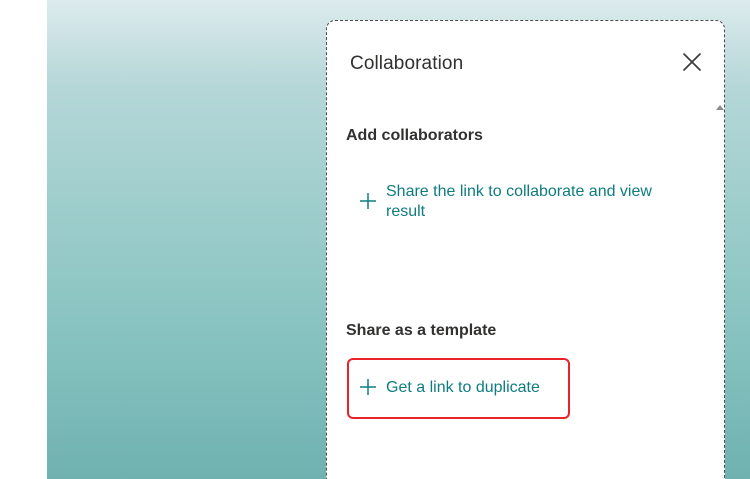  What do you see at coordinates (421, 330) in the screenshot?
I see `share-template-heading: Share as a template` at bounding box center [421, 330].